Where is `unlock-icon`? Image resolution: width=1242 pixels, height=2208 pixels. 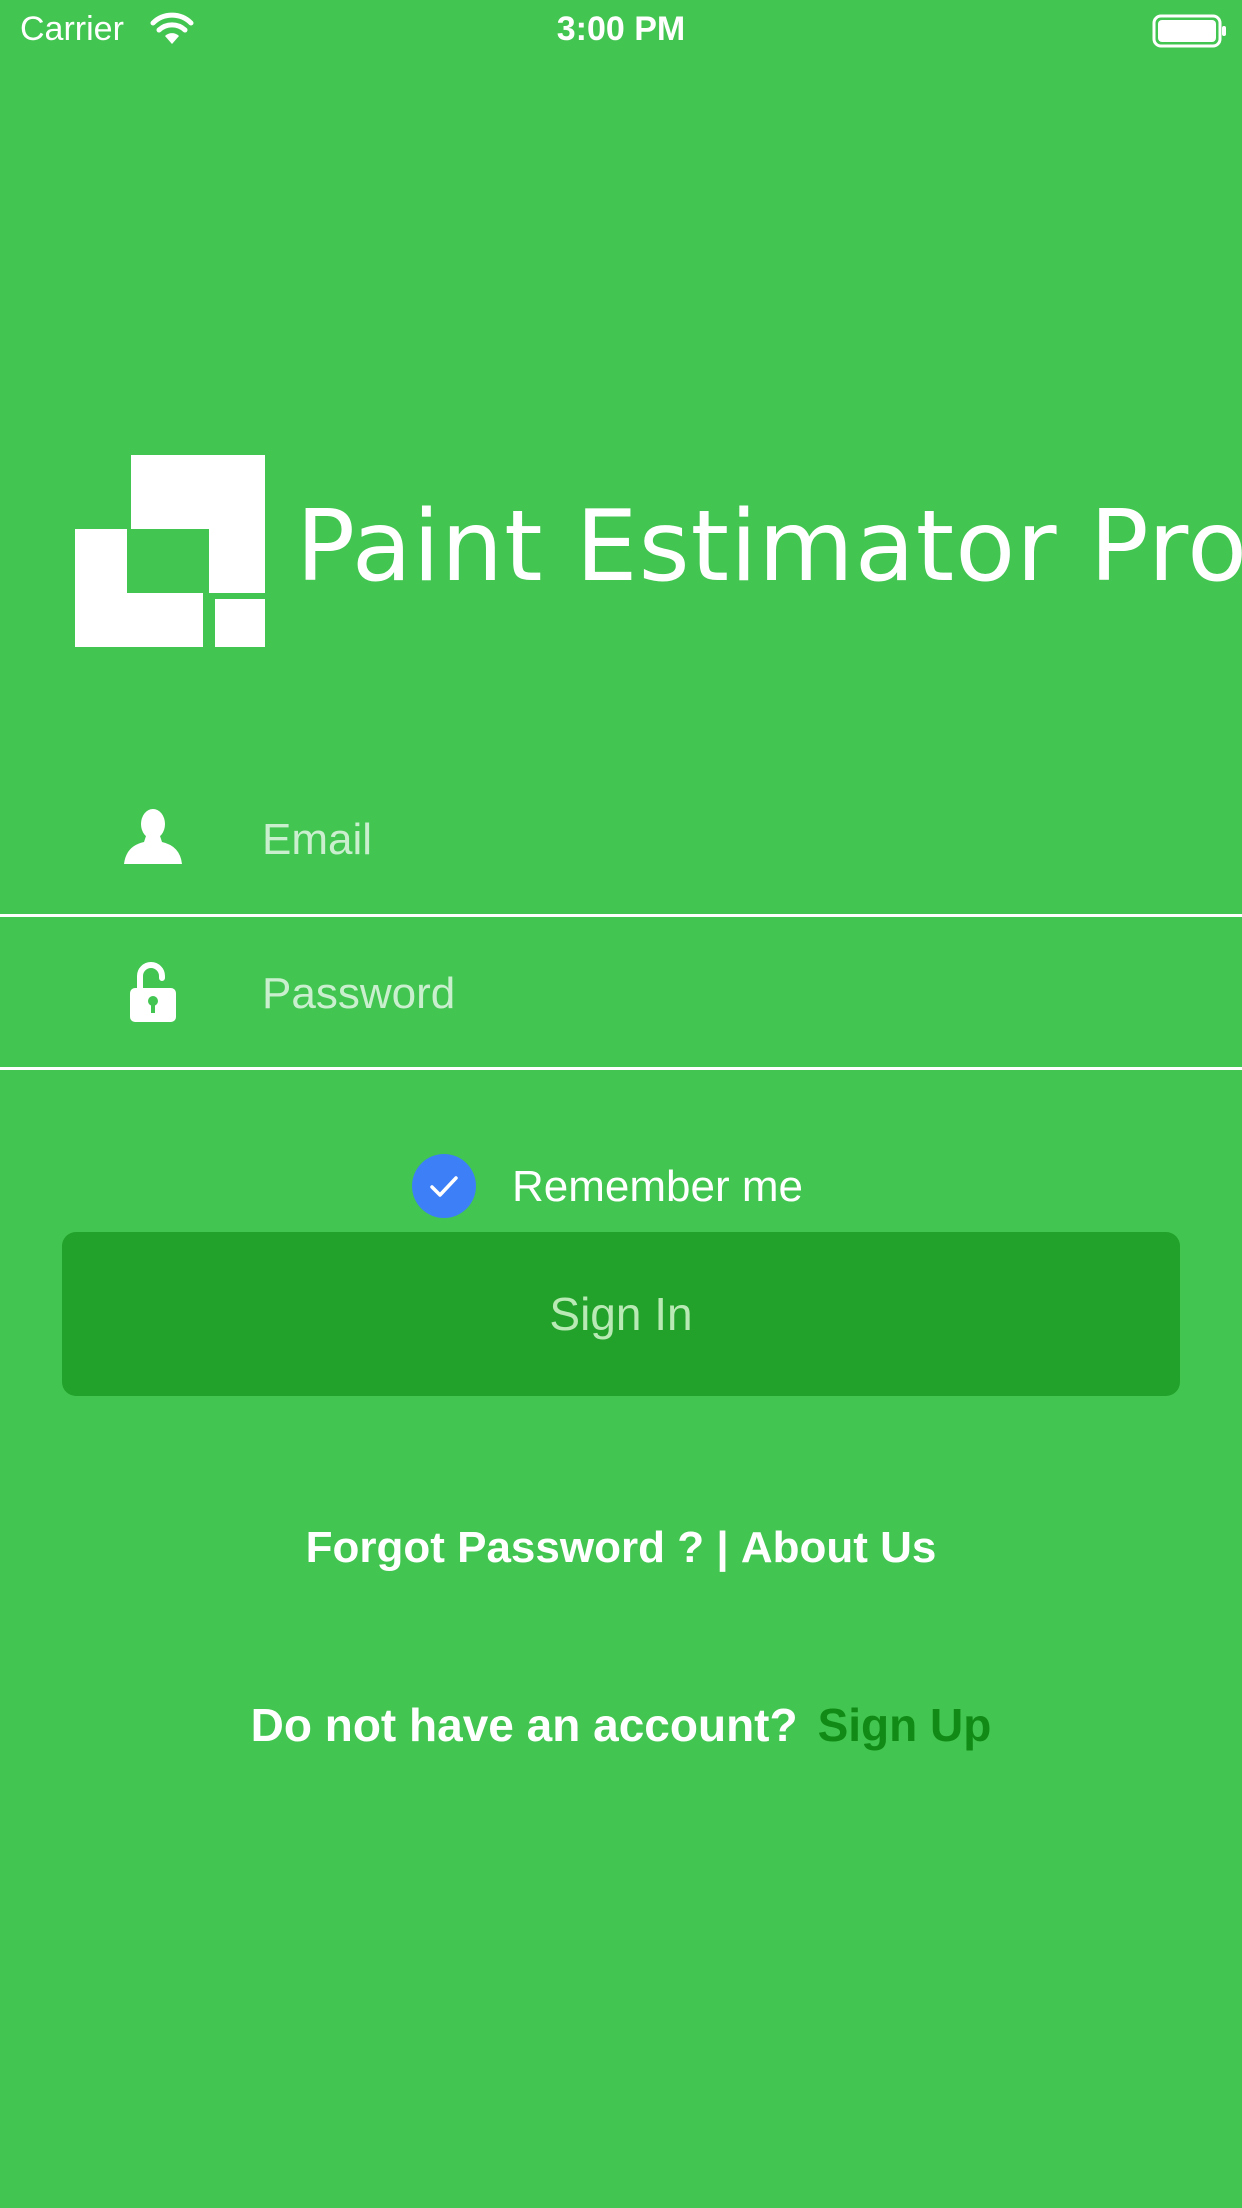
unlock-icon is located at coordinates (153, 995).